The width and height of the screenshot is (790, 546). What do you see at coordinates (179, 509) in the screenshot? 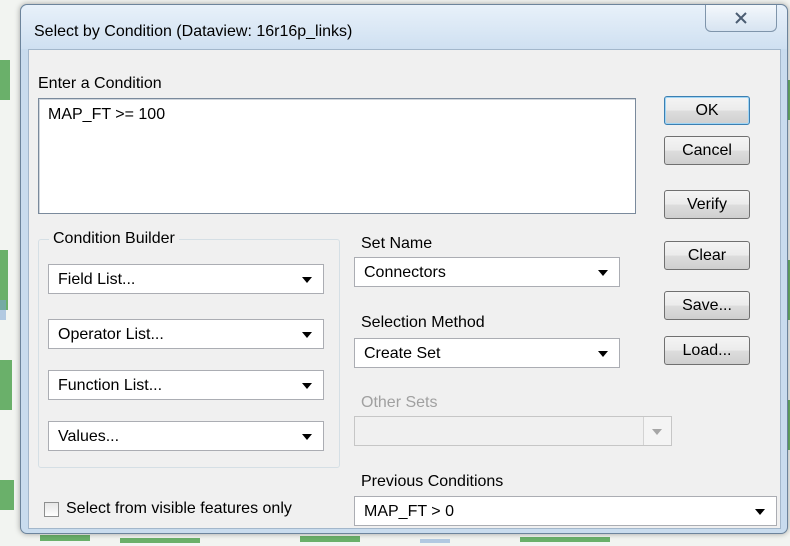
I see `visible-only-label: Select from visible features only` at bounding box center [179, 509].